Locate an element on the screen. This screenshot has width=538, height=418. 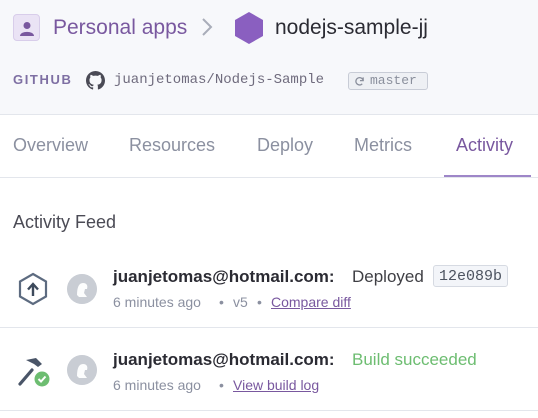
tab-resources: Resources is located at coordinates (172, 145).